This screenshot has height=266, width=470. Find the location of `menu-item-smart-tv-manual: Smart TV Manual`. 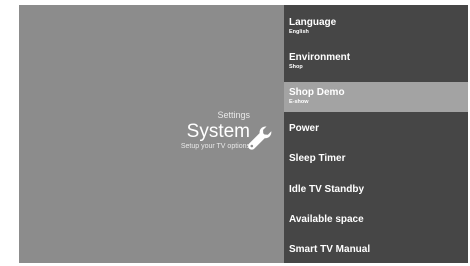

menu-item-smart-tv-manual: Smart TV Manual is located at coordinates (376, 248).